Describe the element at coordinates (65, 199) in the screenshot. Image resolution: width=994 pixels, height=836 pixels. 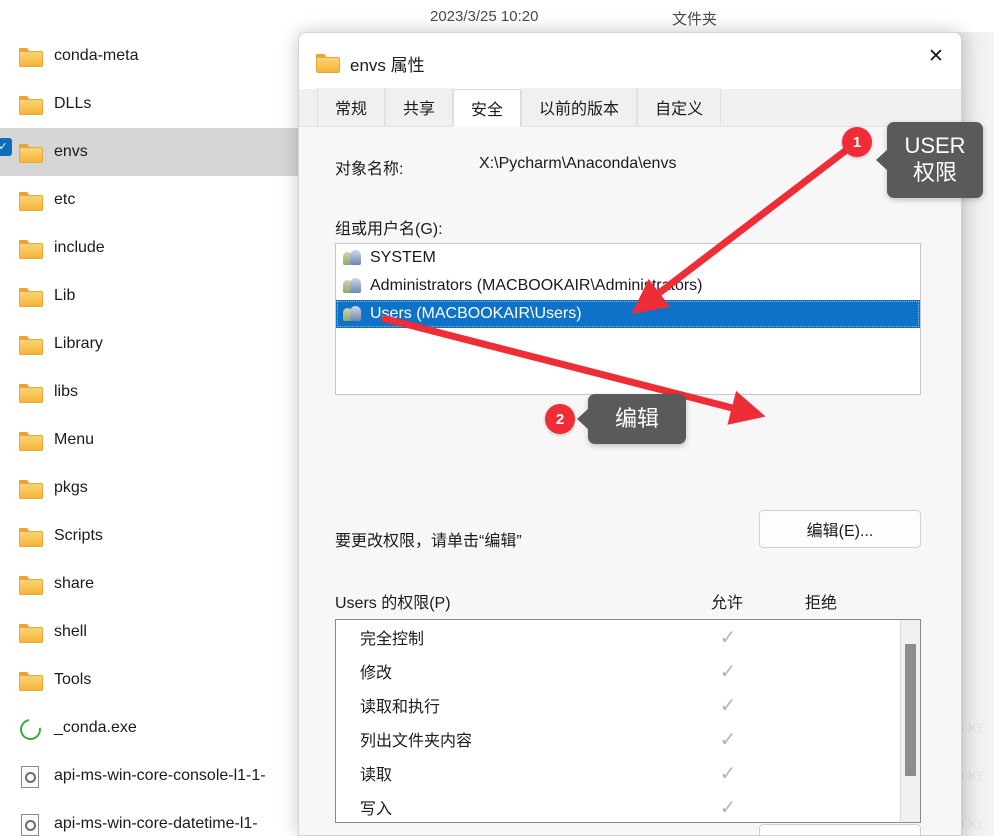
I see `file-name: etc` at that location.